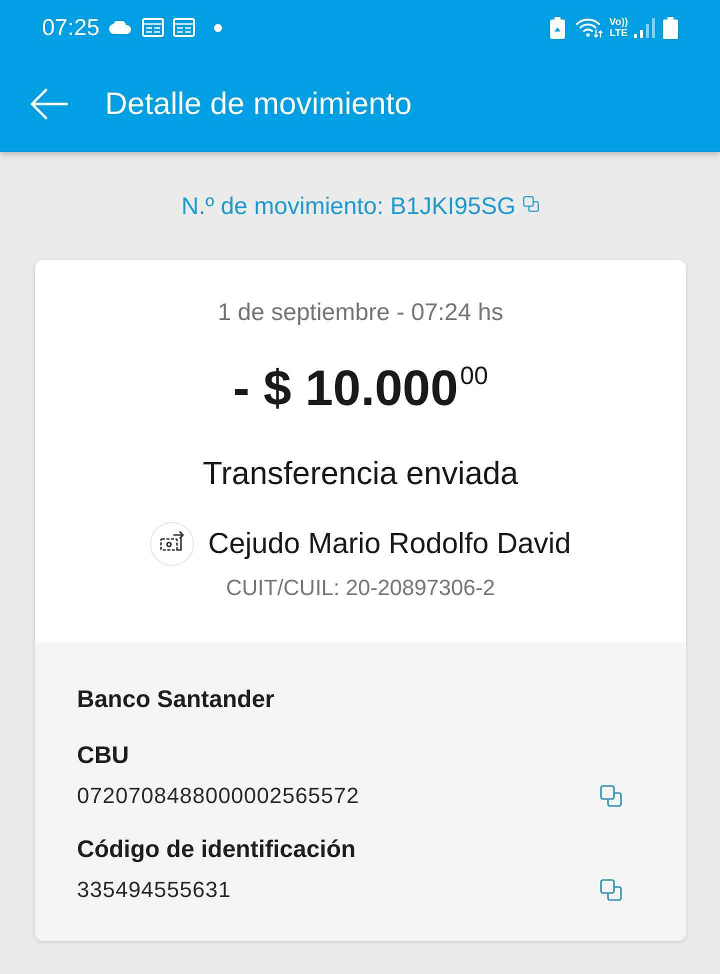  I want to click on transaction-date: 1 de septiembre - 07:24 hs, so click(361, 313).